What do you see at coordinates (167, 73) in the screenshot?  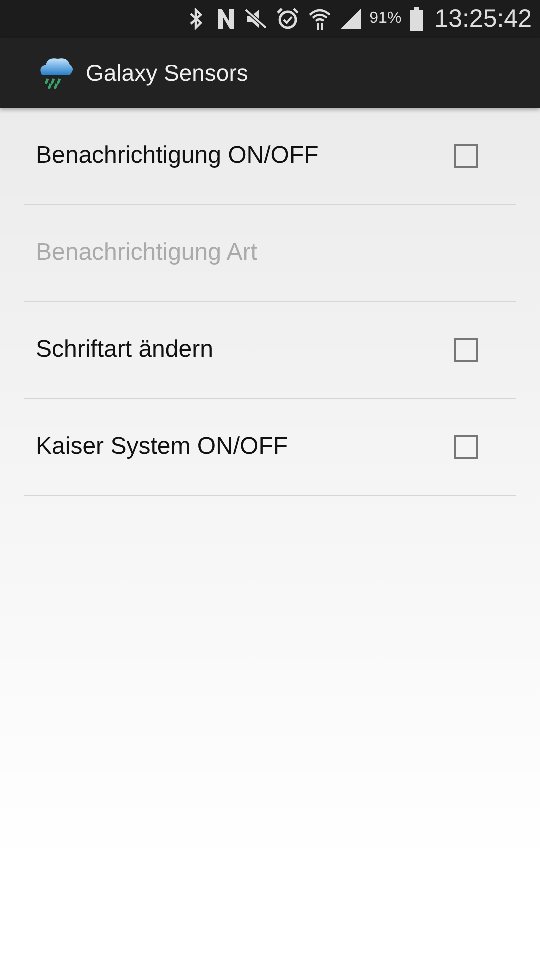 I see `app-title: Galaxy Sensors` at bounding box center [167, 73].